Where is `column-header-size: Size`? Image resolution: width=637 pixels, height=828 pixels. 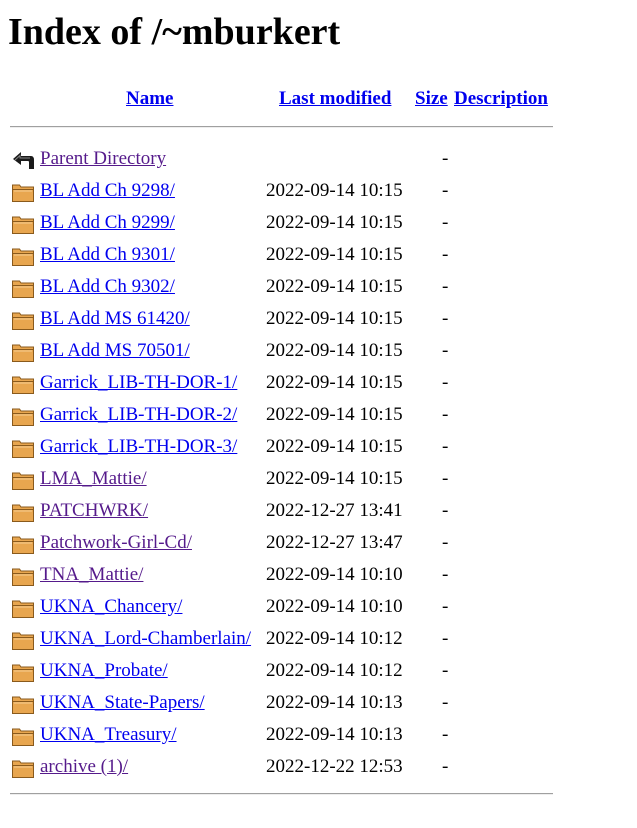 column-header-size: Size is located at coordinates (431, 99).